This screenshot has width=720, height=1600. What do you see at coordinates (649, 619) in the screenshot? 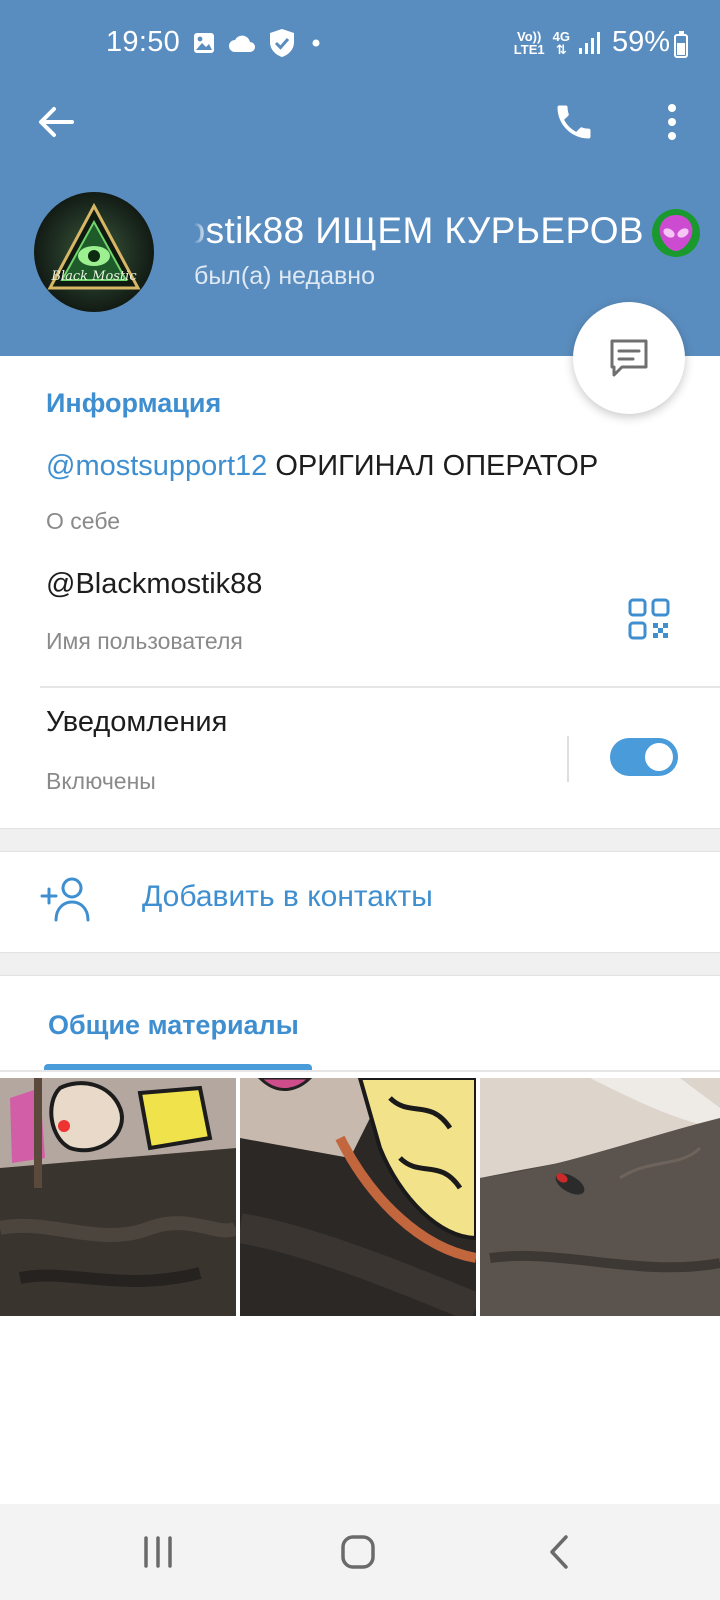
I see `qr-code-icon` at bounding box center [649, 619].